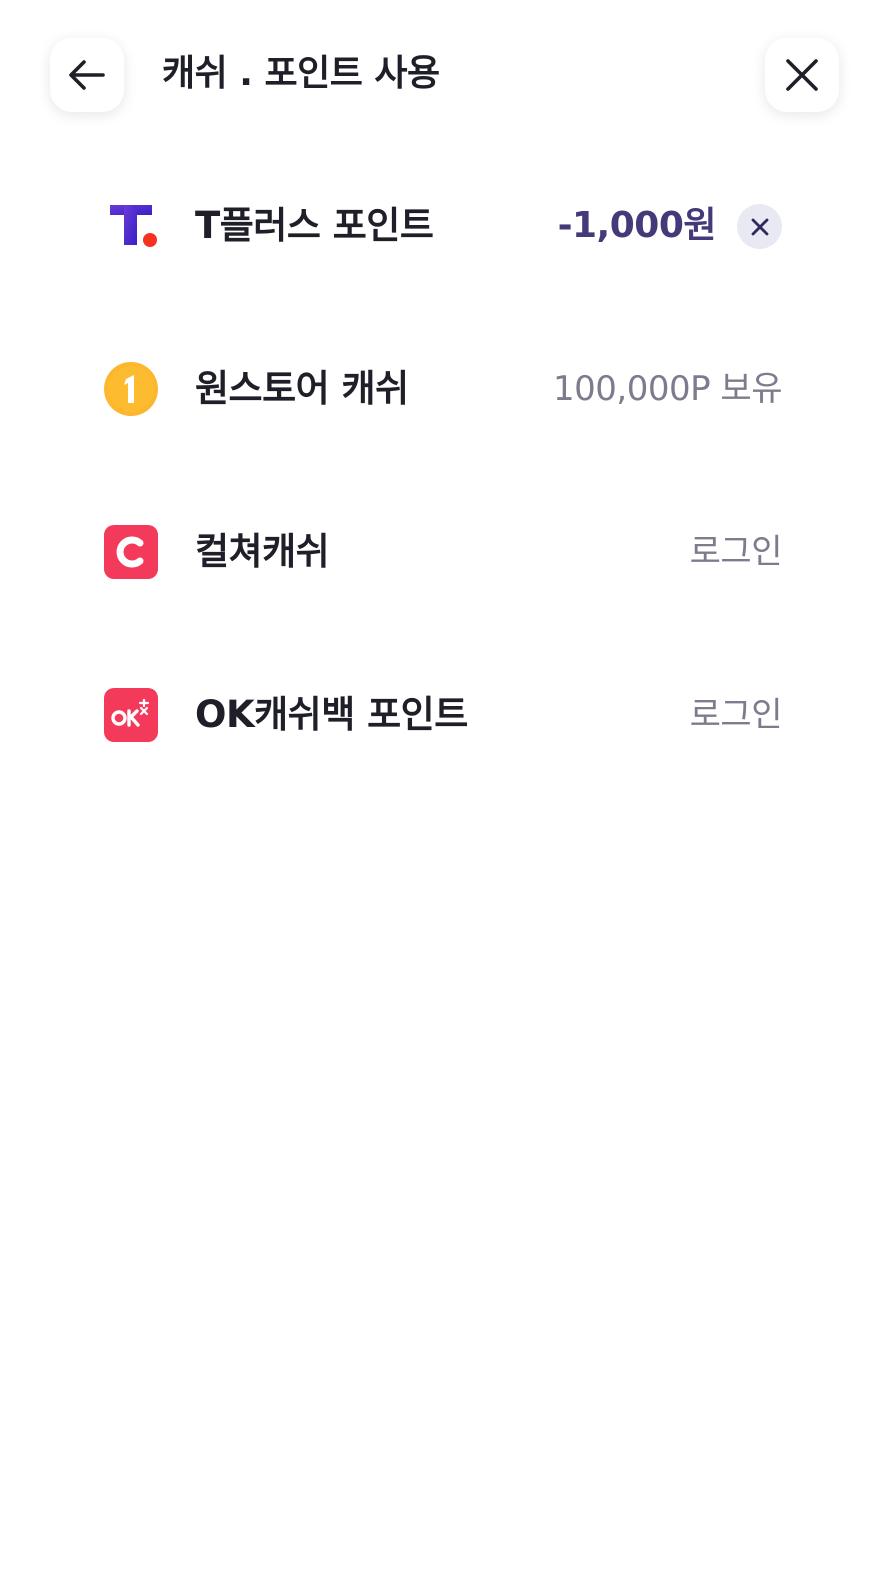  I want to click on tplus-logo-icon, so click(131, 226).